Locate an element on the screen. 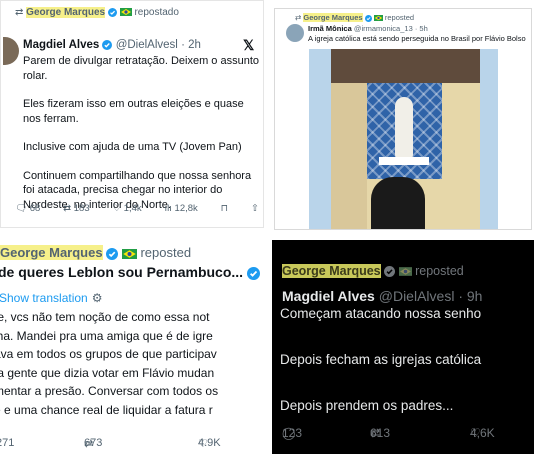 The image size is (534, 462). tweet-line: ava em todos os grupos de que participav is located at coordinates (108, 354).